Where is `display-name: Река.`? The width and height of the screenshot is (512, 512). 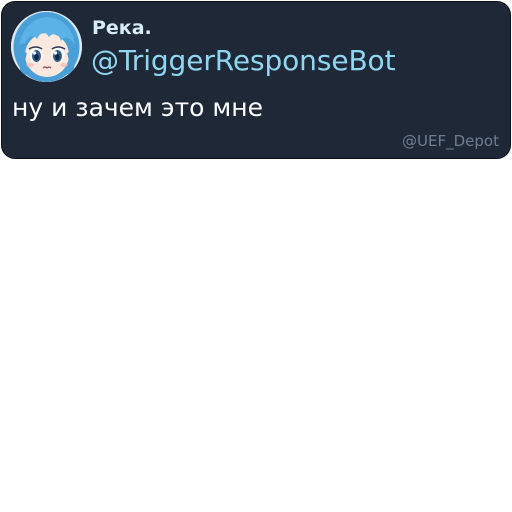
display-name: Река. is located at coordinates (122, 28).